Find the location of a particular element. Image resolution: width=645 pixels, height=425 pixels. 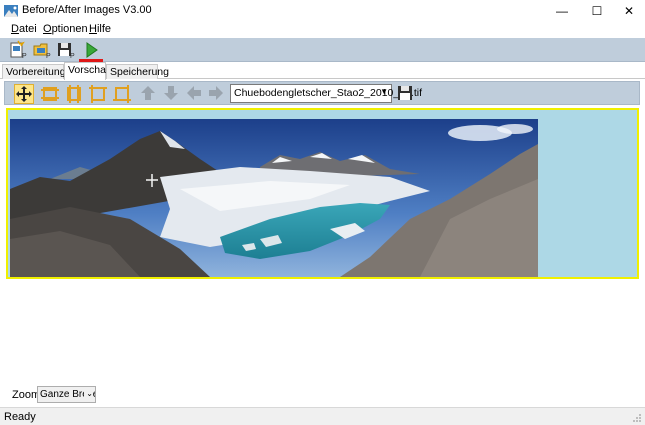

move-left-button is located at coordinates (195, 94).